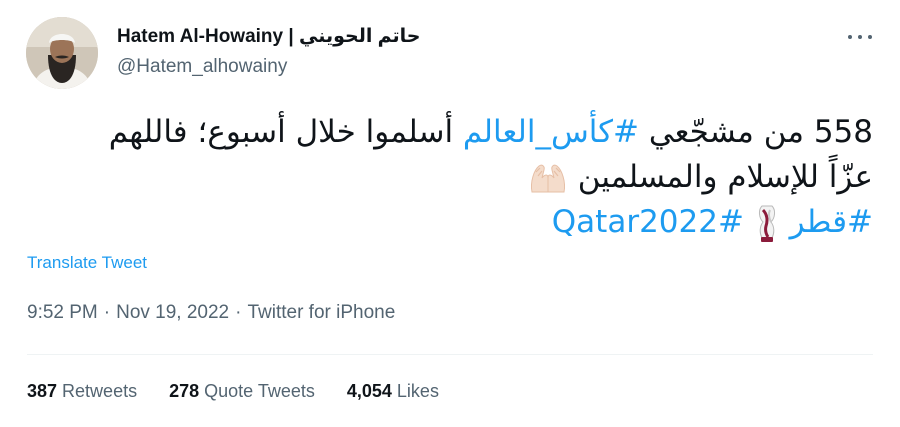 This screenshot has height=427, width=900. What do you see at coordinates (755, 132) in the screenshot?
I see `tweet-text-segment: 558 من مشجّعي` at bounding box center [755, 132].